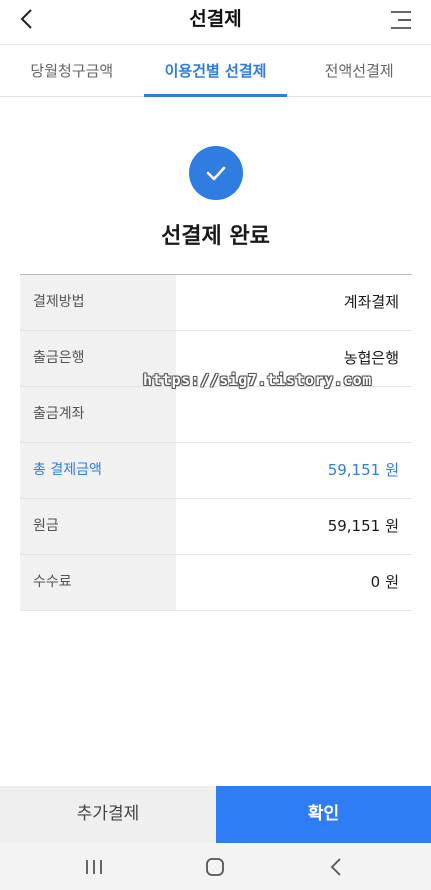 The width and height of the screenshot is (431, 890). Describe the element at coordinates (257, 380) in the screenshot. I see `watermark-text: https://sig7.tistory.com` at that location.